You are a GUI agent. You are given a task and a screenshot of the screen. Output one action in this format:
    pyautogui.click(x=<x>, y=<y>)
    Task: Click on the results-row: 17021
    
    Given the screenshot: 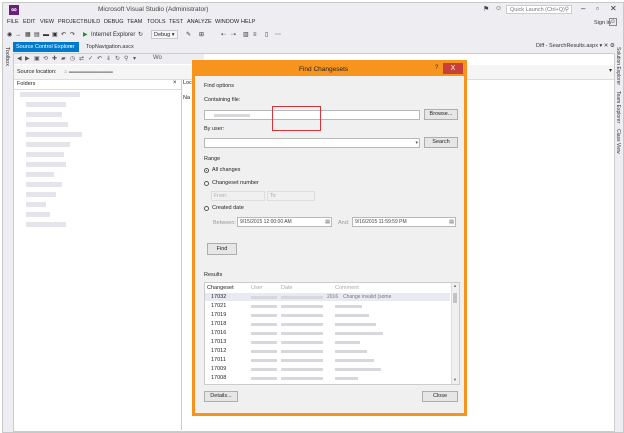 What is the action you would take?
    pyautogui.click(x=327, y=306)
    